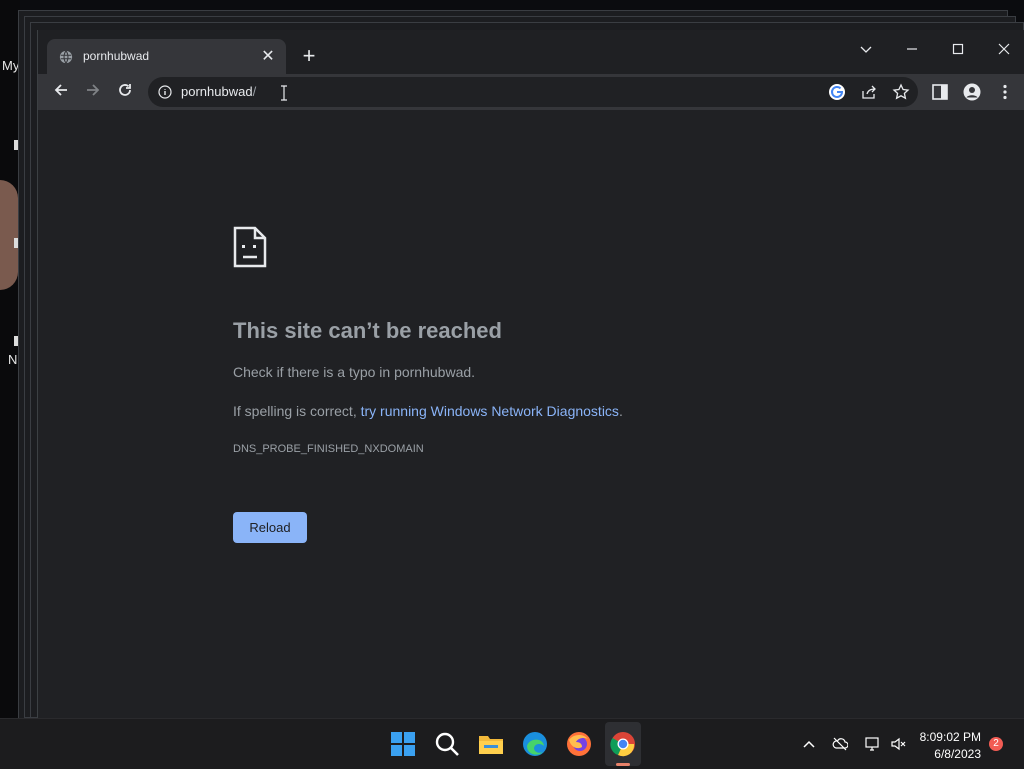 This screenshot has width=1024, height=769. Describe the element at coordinates (9, 235) in the screenshot. I see `desktop-wallpaper-fragment` at that location.